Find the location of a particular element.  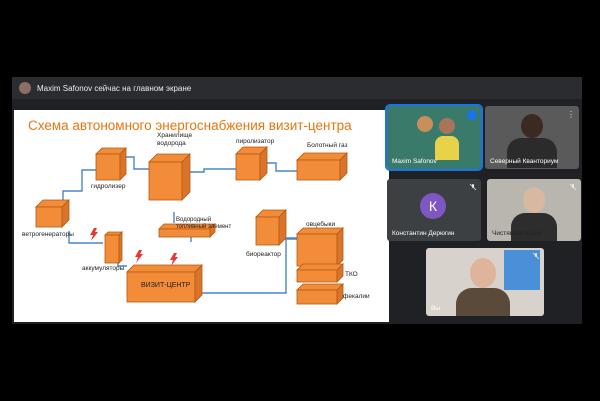

more-options-icon: ⋮ is located at coordinates (571, 114).